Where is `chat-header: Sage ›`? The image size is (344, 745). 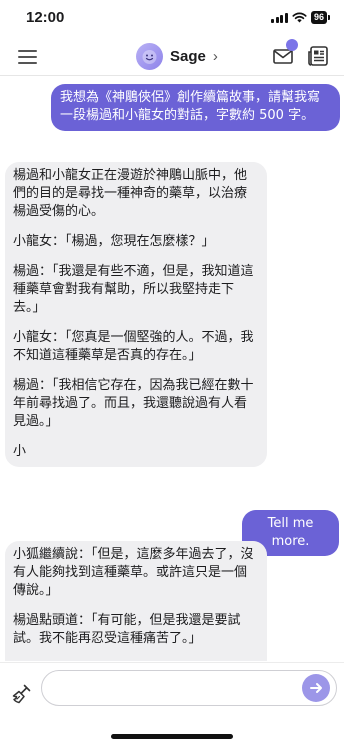
chat-header: Sage › is located at coordinates (172, 56).